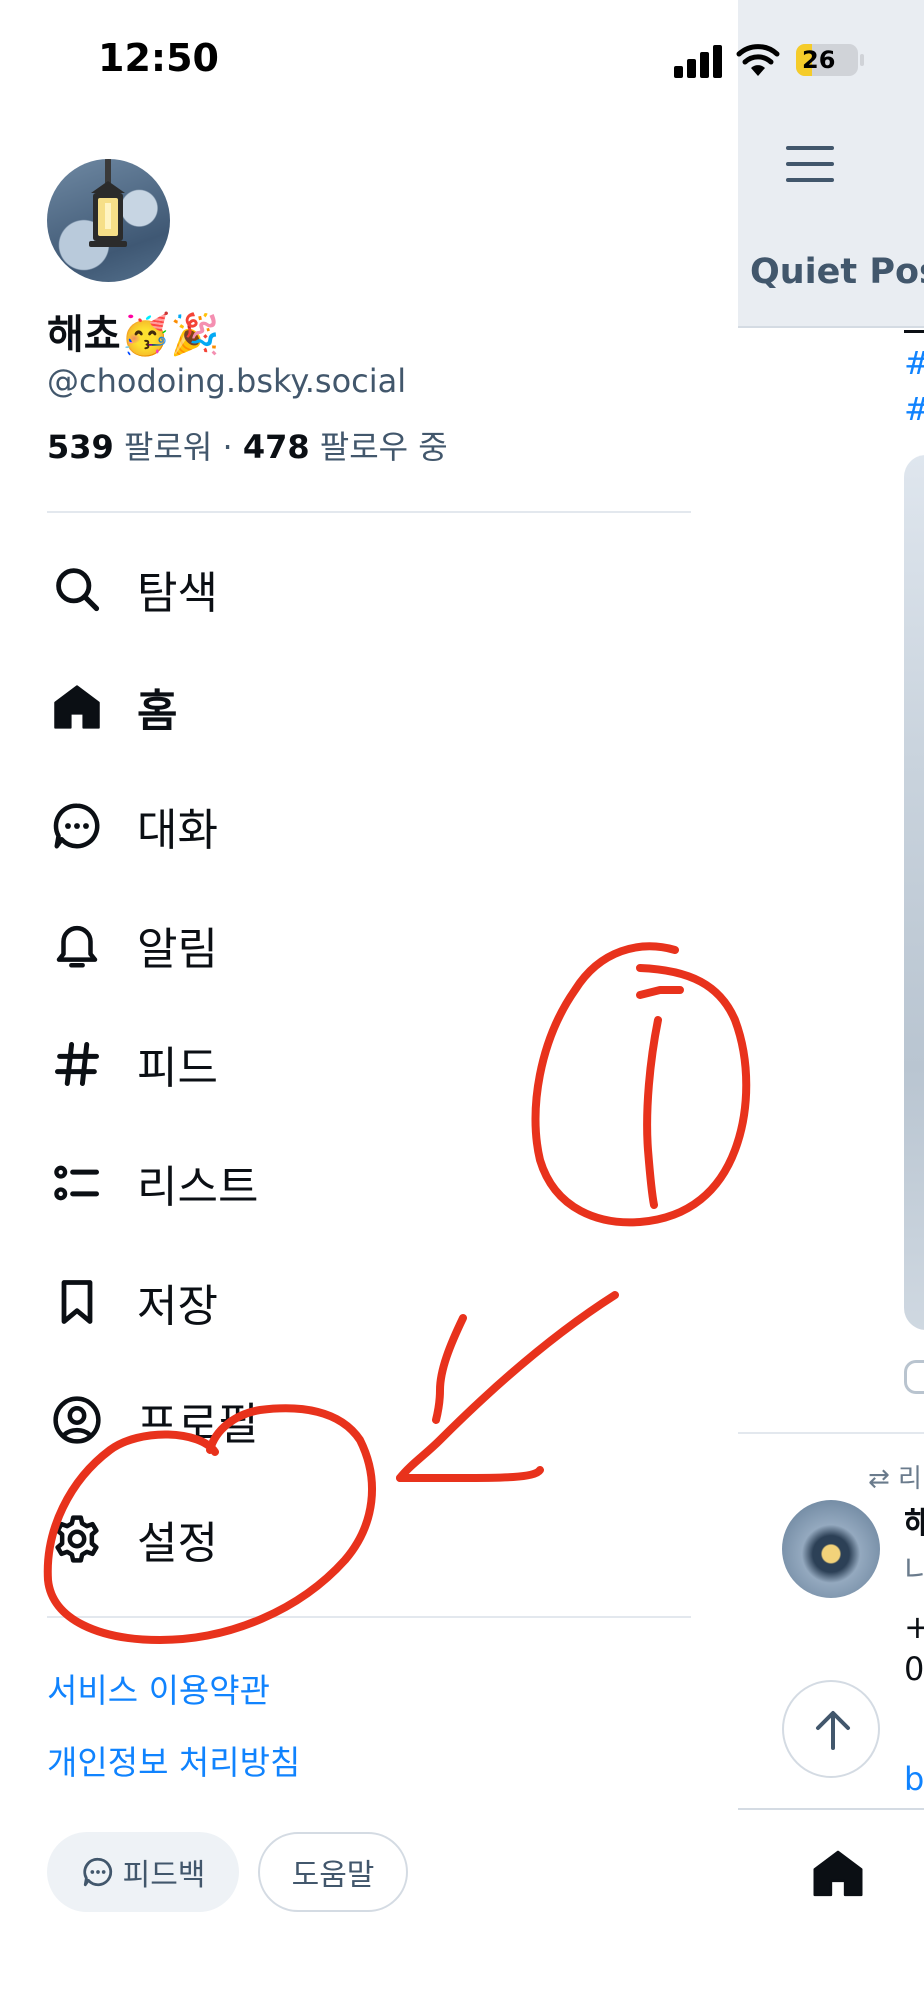 This screenshot has height=2000, width=924. Describe the element at coordinates (134, 335) in the screenshot. I see `display-name: 해쵸🥳🎉` at that location.